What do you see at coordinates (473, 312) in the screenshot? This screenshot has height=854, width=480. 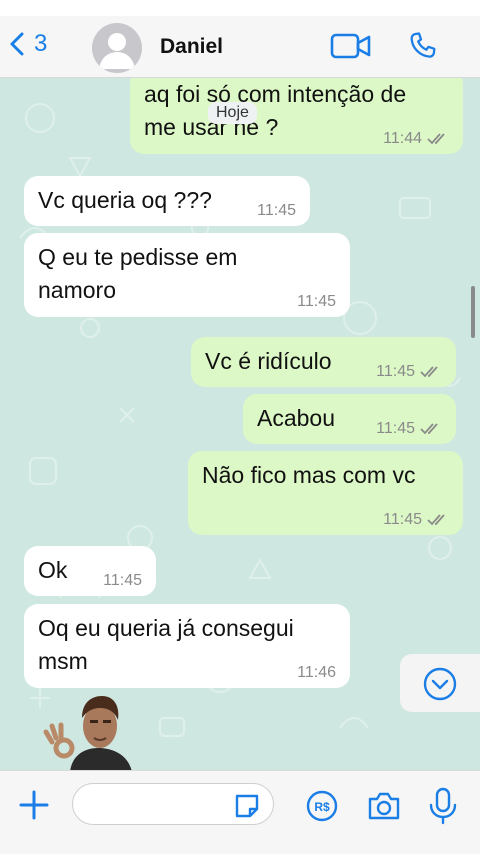 I see `scrollbar` at bounding box center [473, 312].